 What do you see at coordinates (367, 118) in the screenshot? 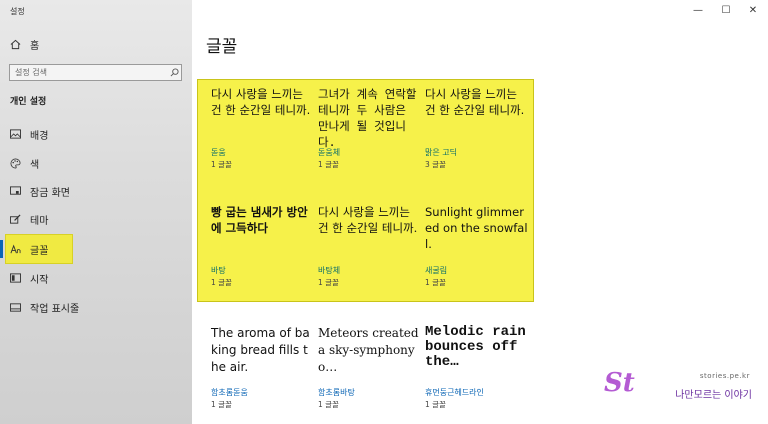
I see `font-sample: 그녀가 계속 연락할 테니까 두 사람은 만나게 될 것입니다.` at bounding box center [367, 118].